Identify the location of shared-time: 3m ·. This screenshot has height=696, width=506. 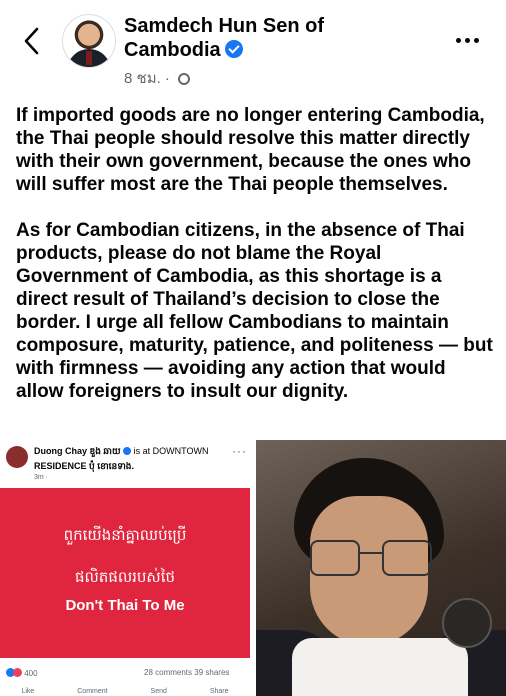
(41, 477).